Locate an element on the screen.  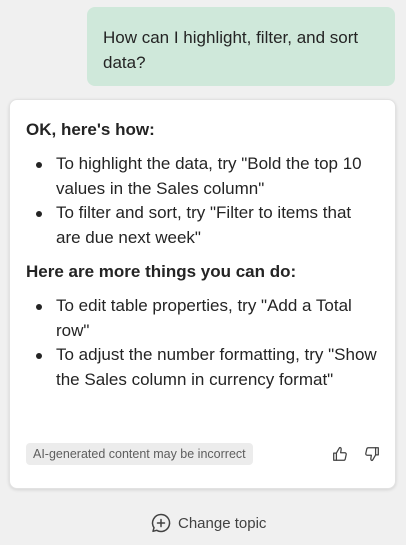
thumbs-up-icon is located at coordinates (340, 453).